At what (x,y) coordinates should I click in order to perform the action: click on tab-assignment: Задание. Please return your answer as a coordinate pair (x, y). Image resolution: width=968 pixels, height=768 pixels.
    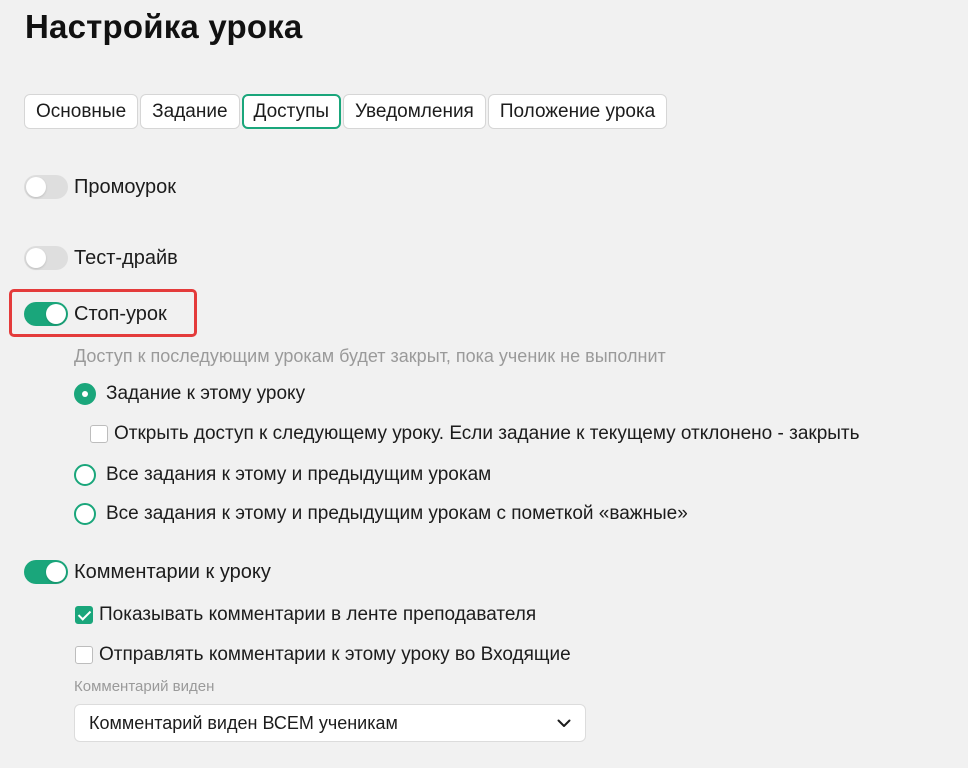
    Looking at the image, I should click on (190, 111).